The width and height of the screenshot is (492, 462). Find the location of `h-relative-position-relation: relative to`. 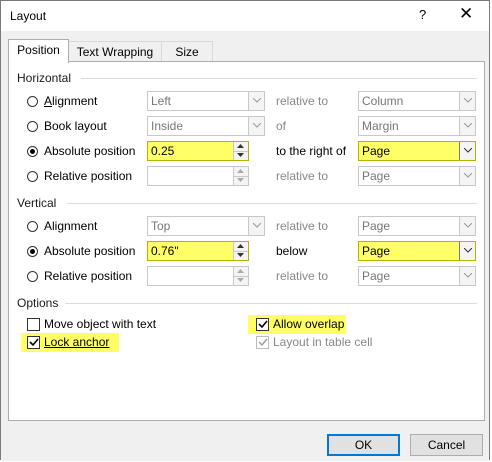

h-relative-position-relation: relative to is located at coordinates (302, 176).